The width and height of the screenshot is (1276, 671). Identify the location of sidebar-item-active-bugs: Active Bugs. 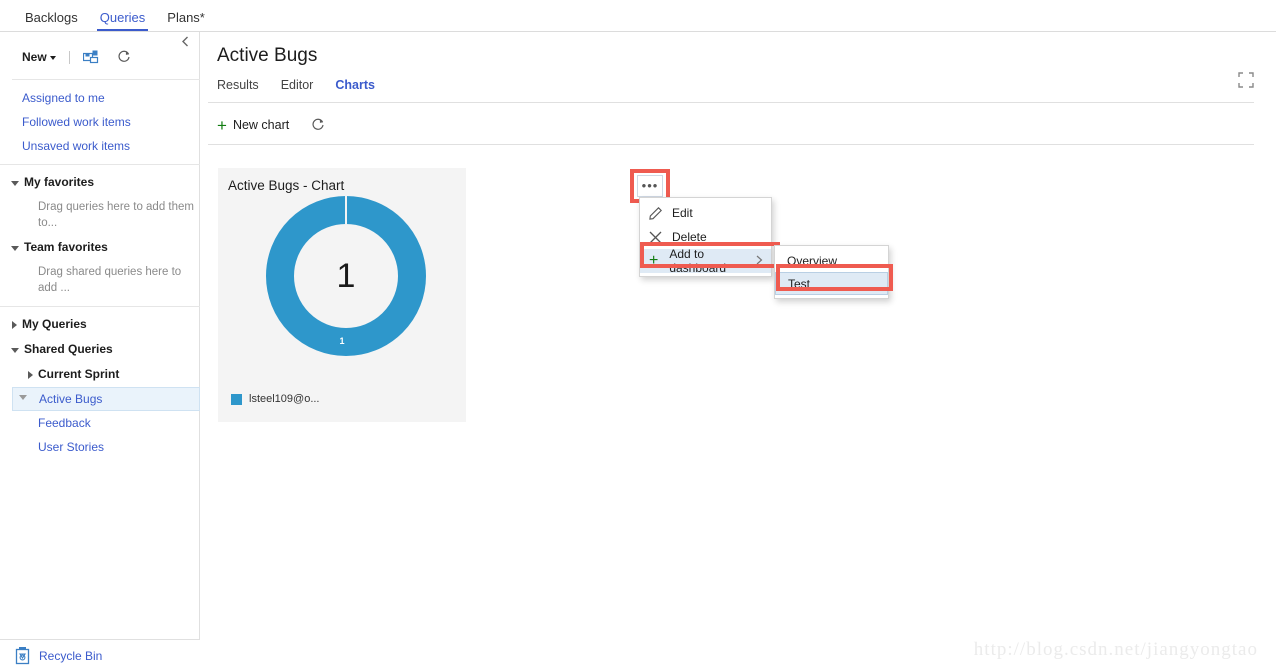
(106, 399).